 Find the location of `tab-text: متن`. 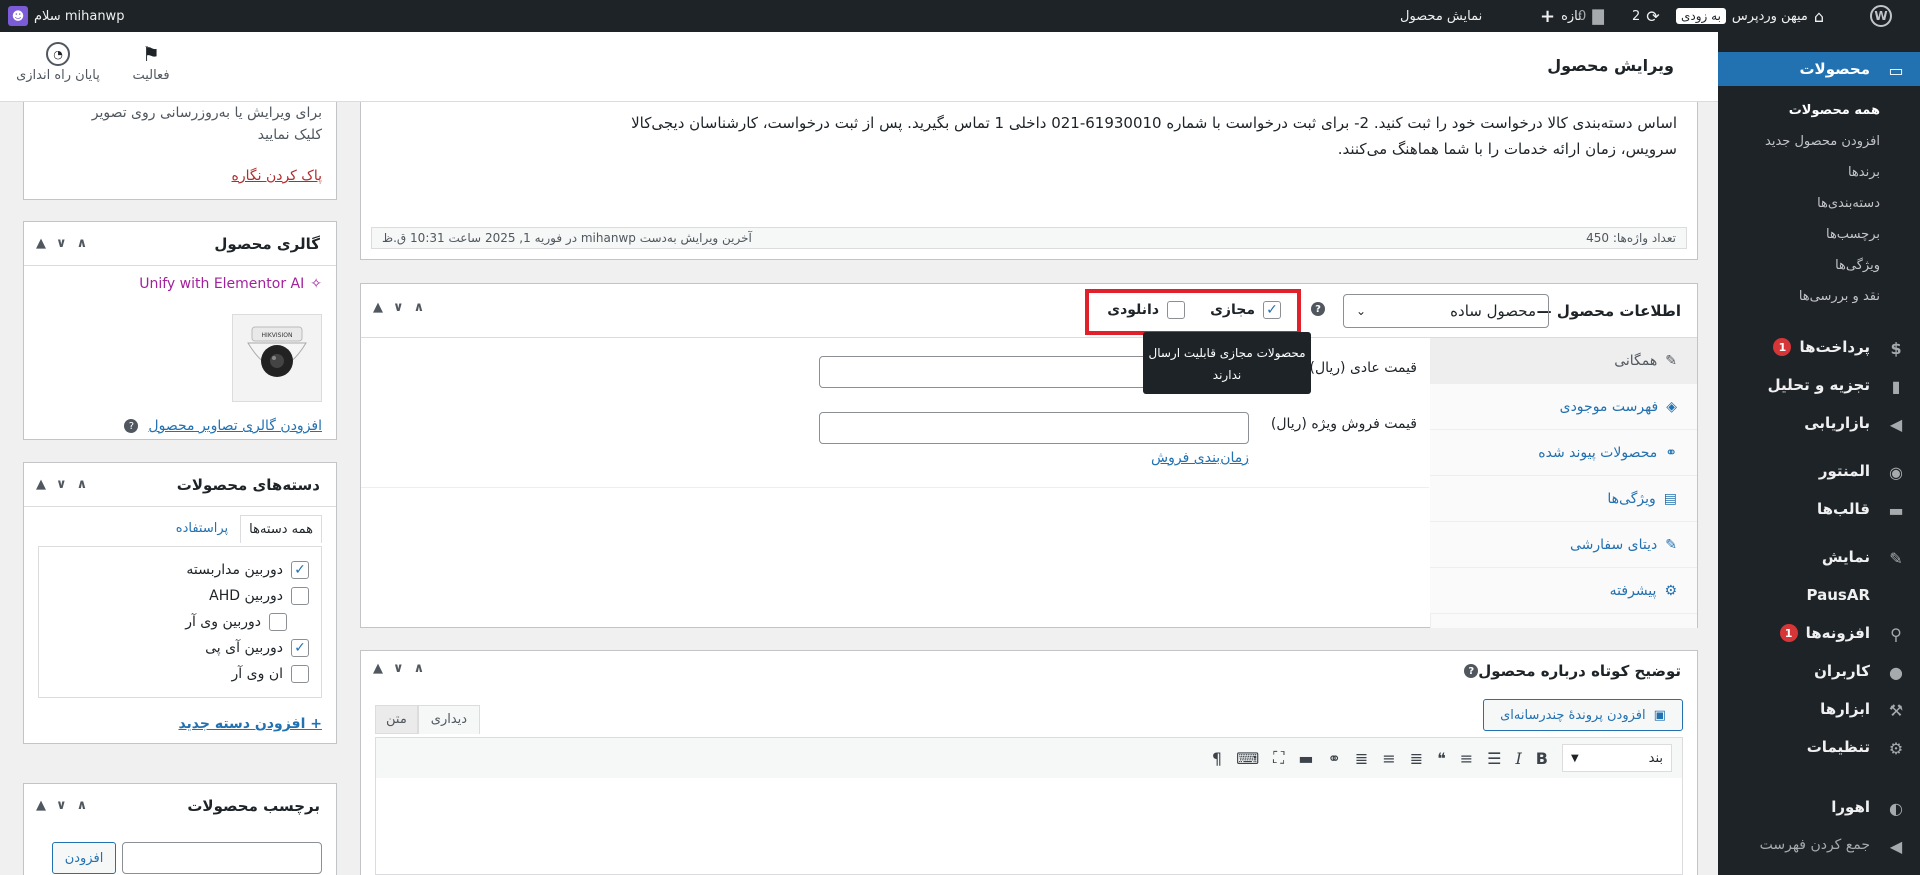

tab-text: متن is located at coordinates (396, 719).